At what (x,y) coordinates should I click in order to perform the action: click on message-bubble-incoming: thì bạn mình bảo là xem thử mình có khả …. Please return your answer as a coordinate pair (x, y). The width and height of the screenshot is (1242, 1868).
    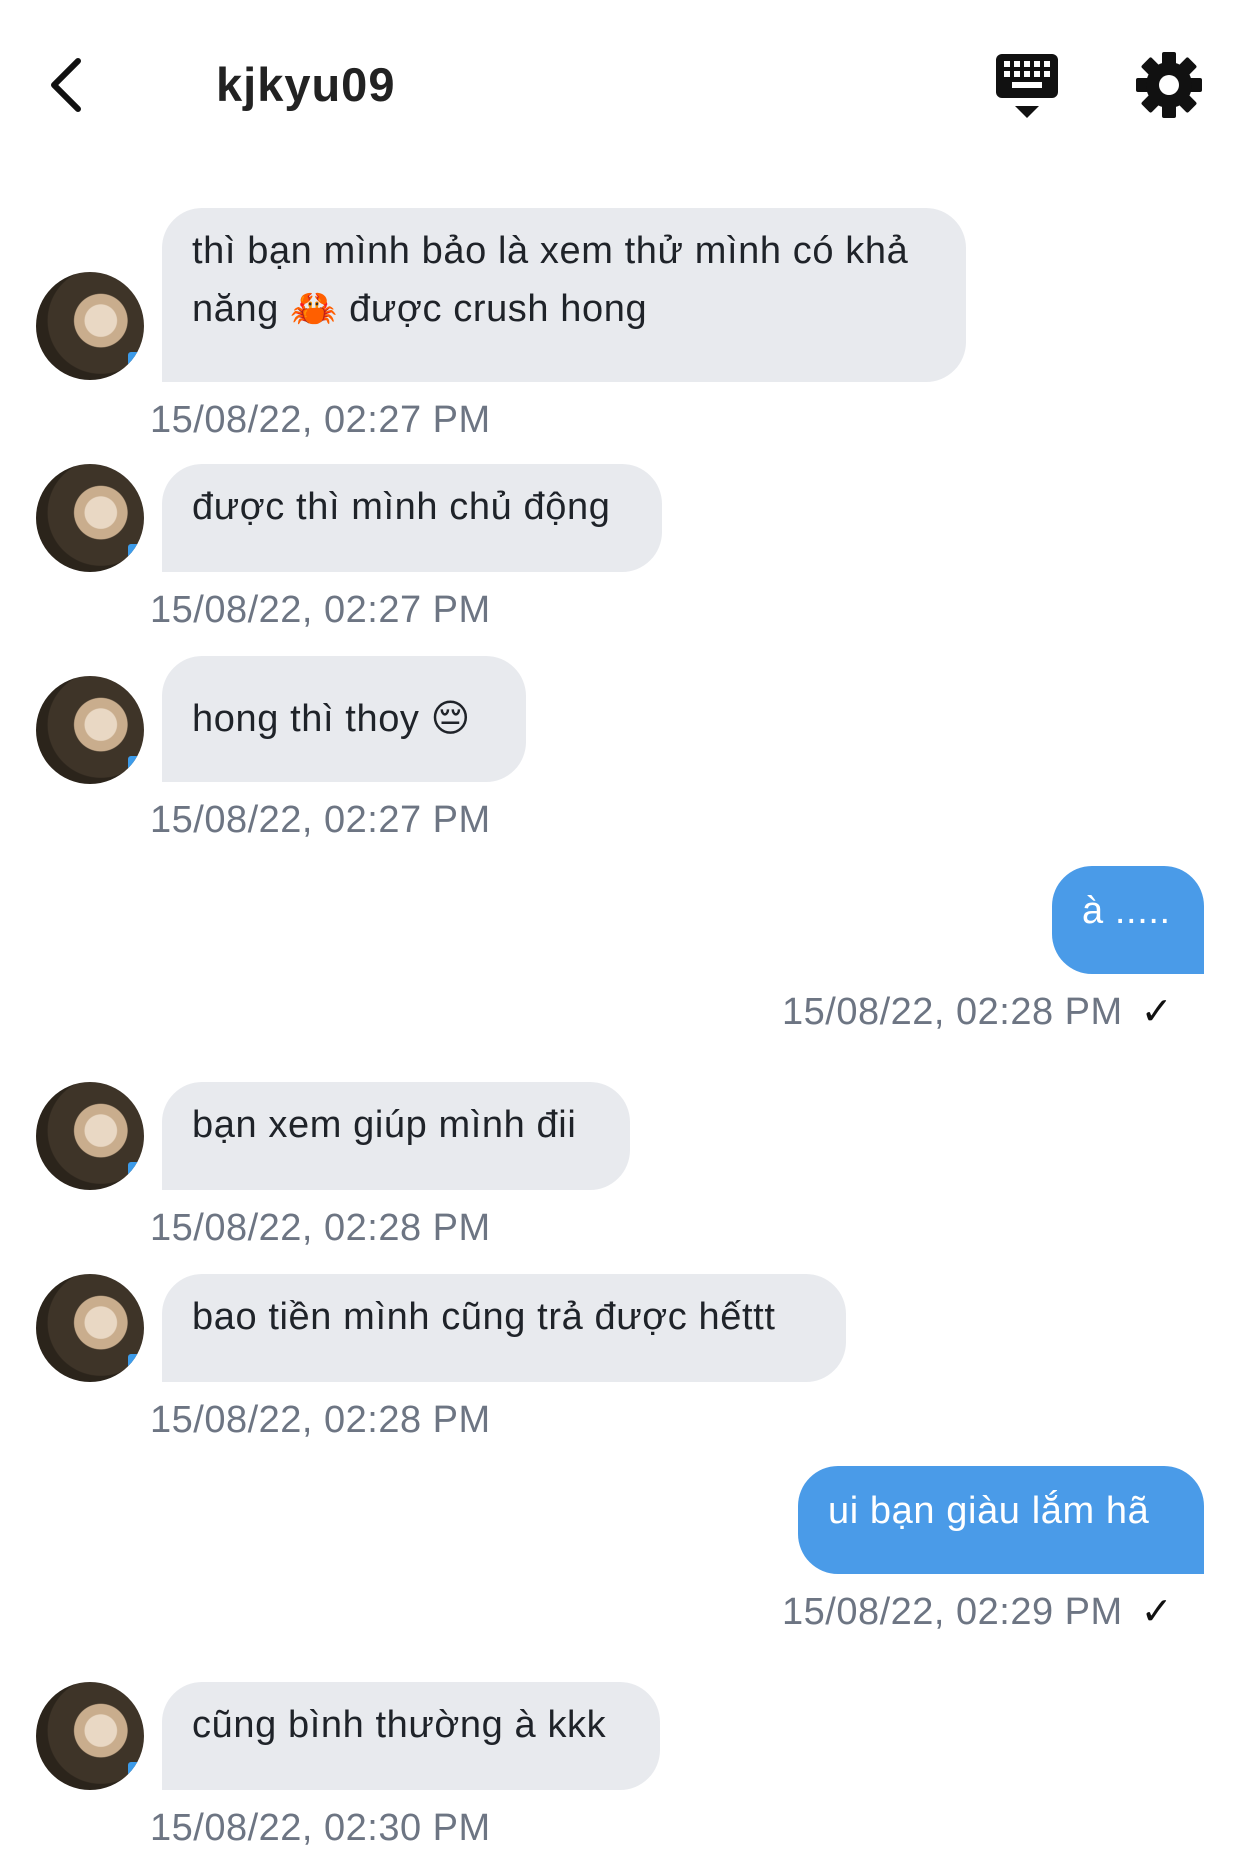
    Looking at the image, I should click on (564, 295).